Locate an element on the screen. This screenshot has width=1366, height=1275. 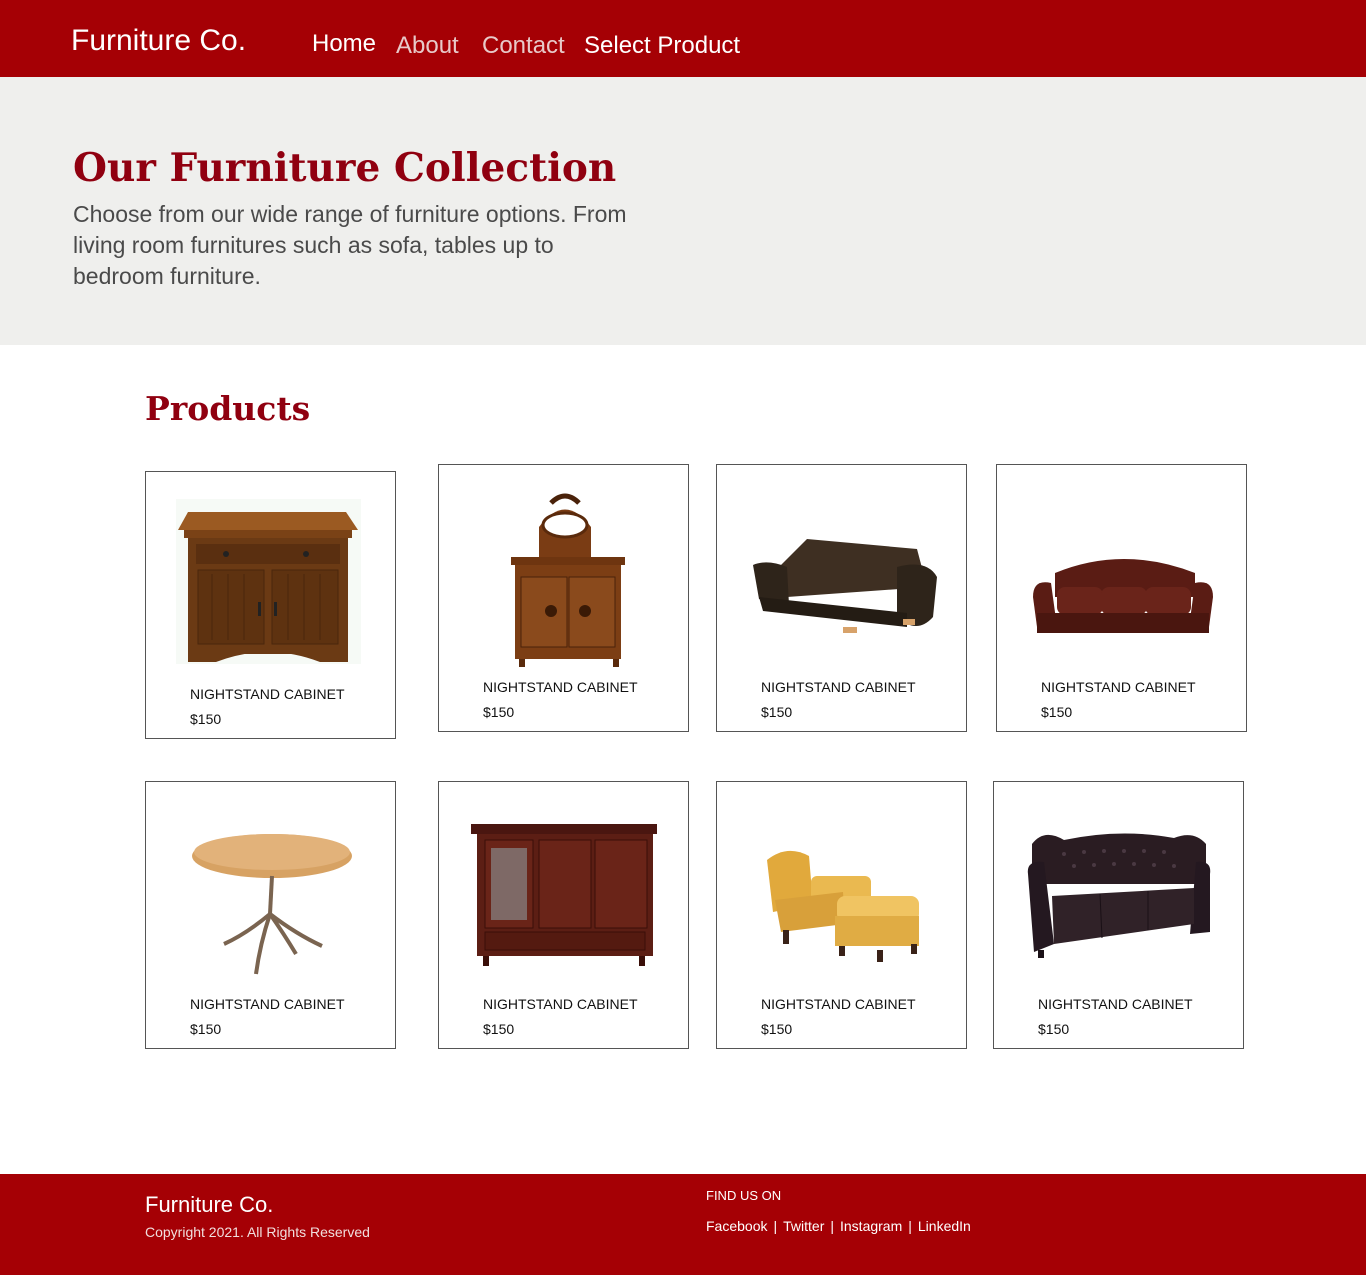
nav-home-link: Home is located at coordinates (344, 44).